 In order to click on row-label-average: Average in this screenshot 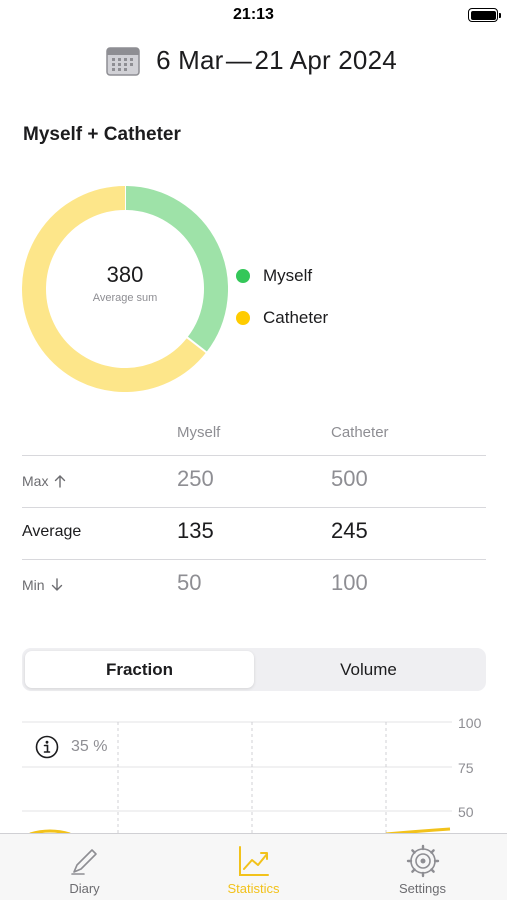, I will do `click(51, 532)`.